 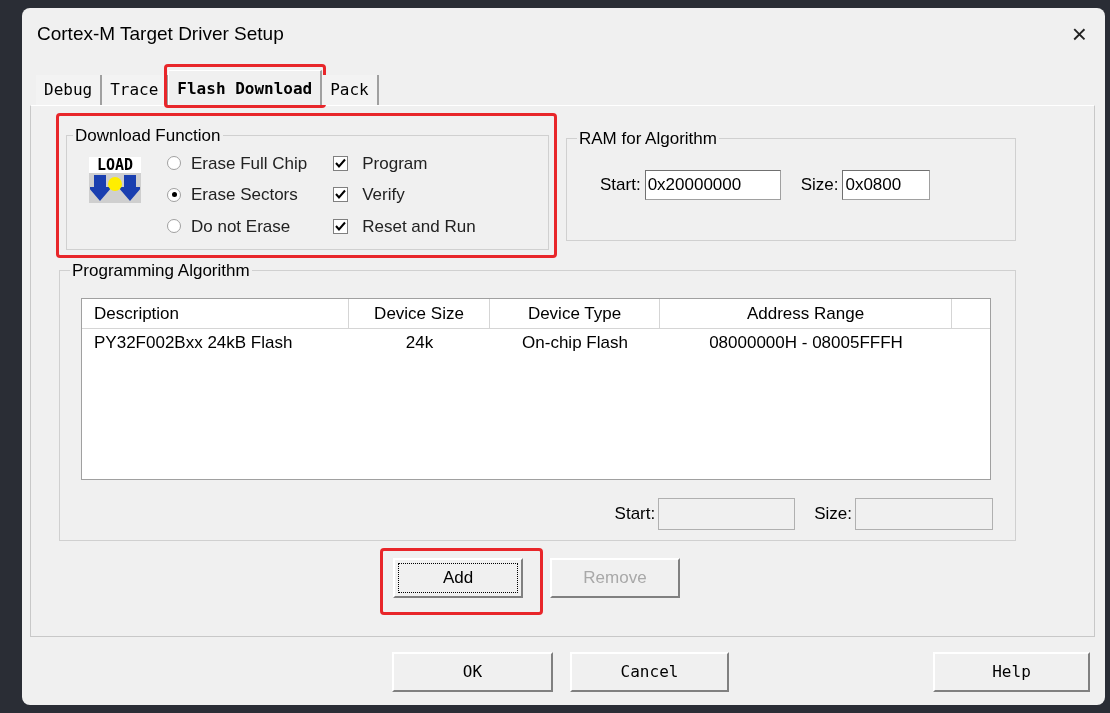 What do you see at coordinates (886, 184) in the screenshot?
I see `input-field: 0x0800` at bounding box center [886, 184].